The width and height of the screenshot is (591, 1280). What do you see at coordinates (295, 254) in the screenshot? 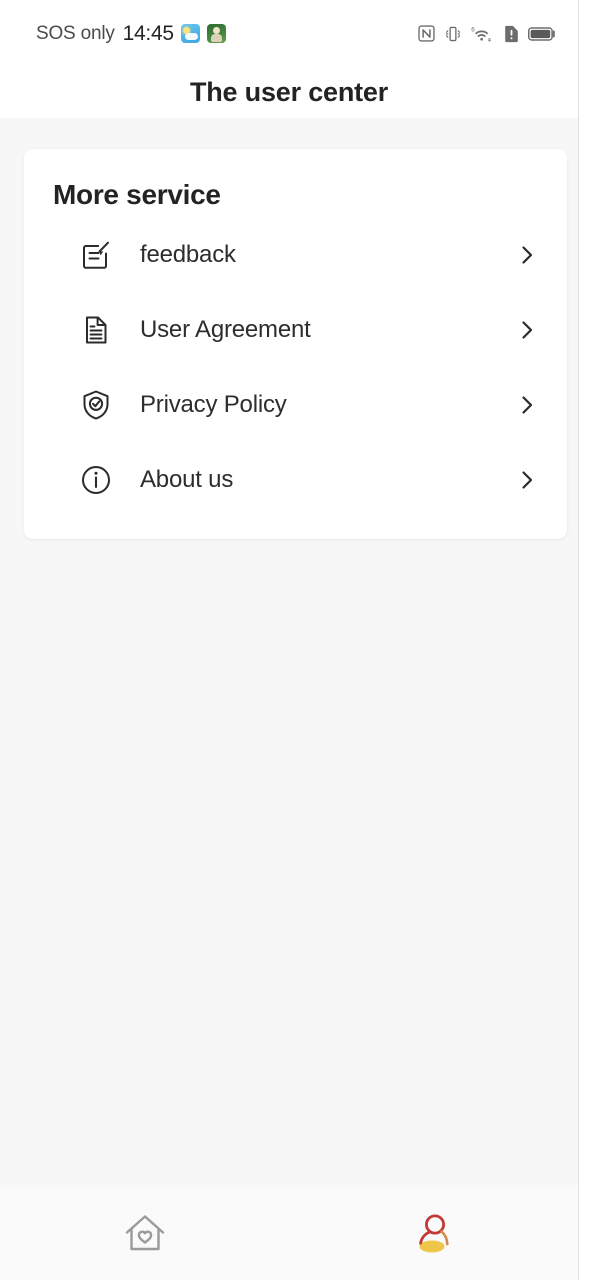
I see `list-item-feedback: feedback` at bounding box center [295, 254].